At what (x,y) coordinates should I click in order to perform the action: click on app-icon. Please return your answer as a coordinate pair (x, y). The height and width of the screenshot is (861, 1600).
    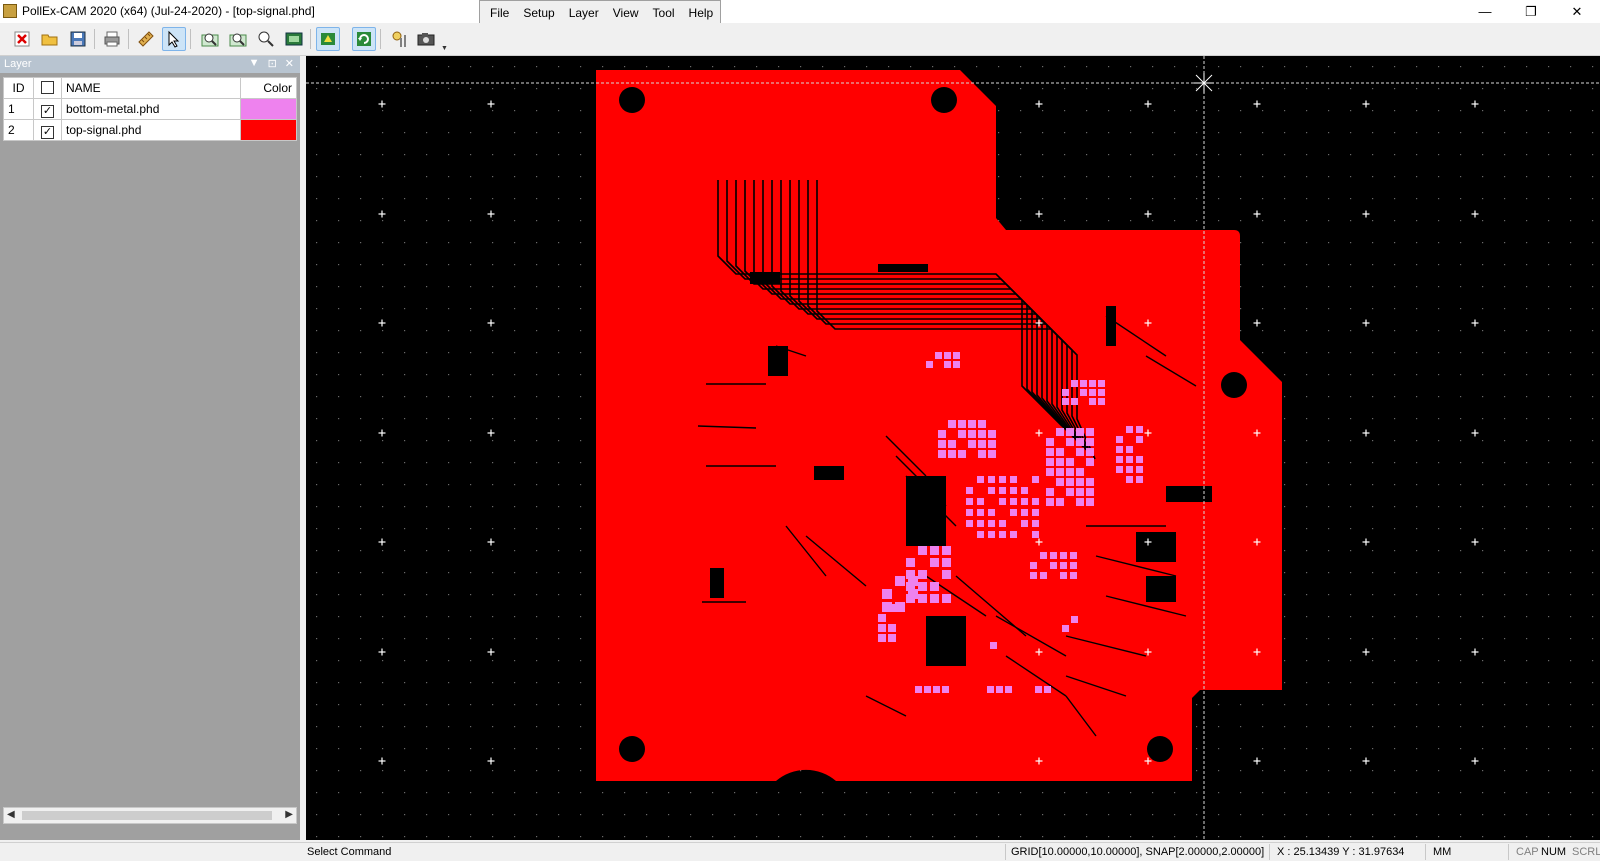
    Looking at the image, I should click on (10, 11).